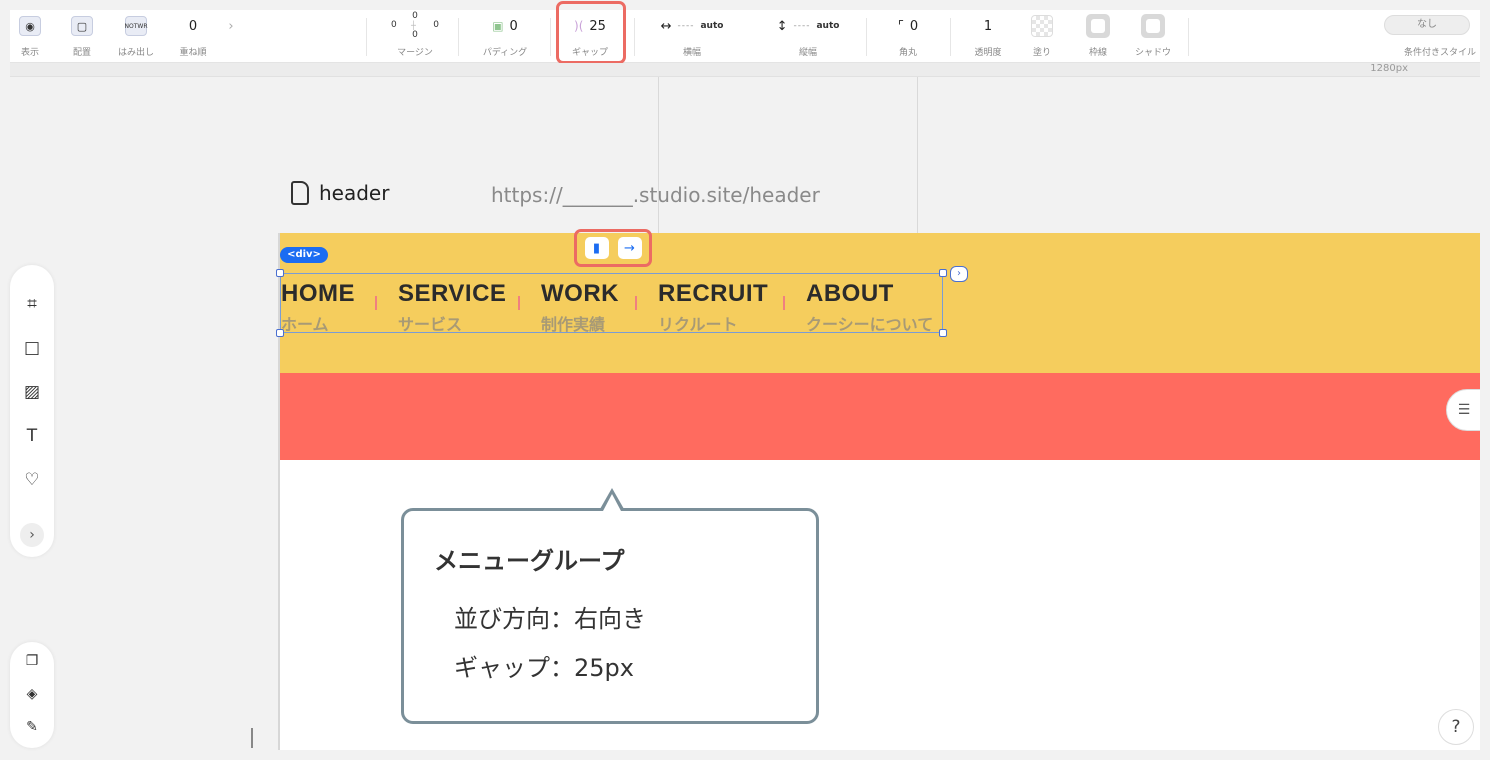 The width and height of the screenshot is (1490, 760). Describe the element at coordinates (32, 392) in the screenshot. I see `image-tool-icon: ▨` at that location.